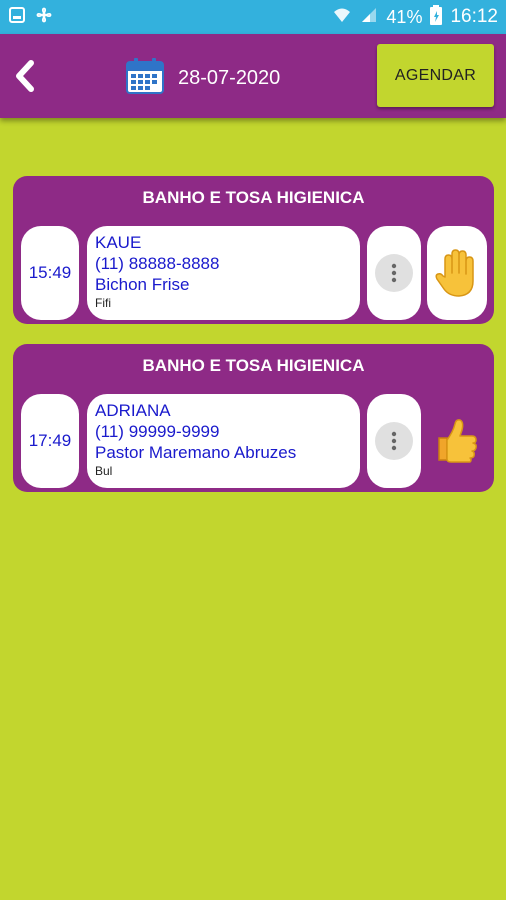 The height and width of the screenshot is (900, 506). Describe the element at coordinates (103, 303) in the screenshot. I see `pet-name: Fifi` at that location.